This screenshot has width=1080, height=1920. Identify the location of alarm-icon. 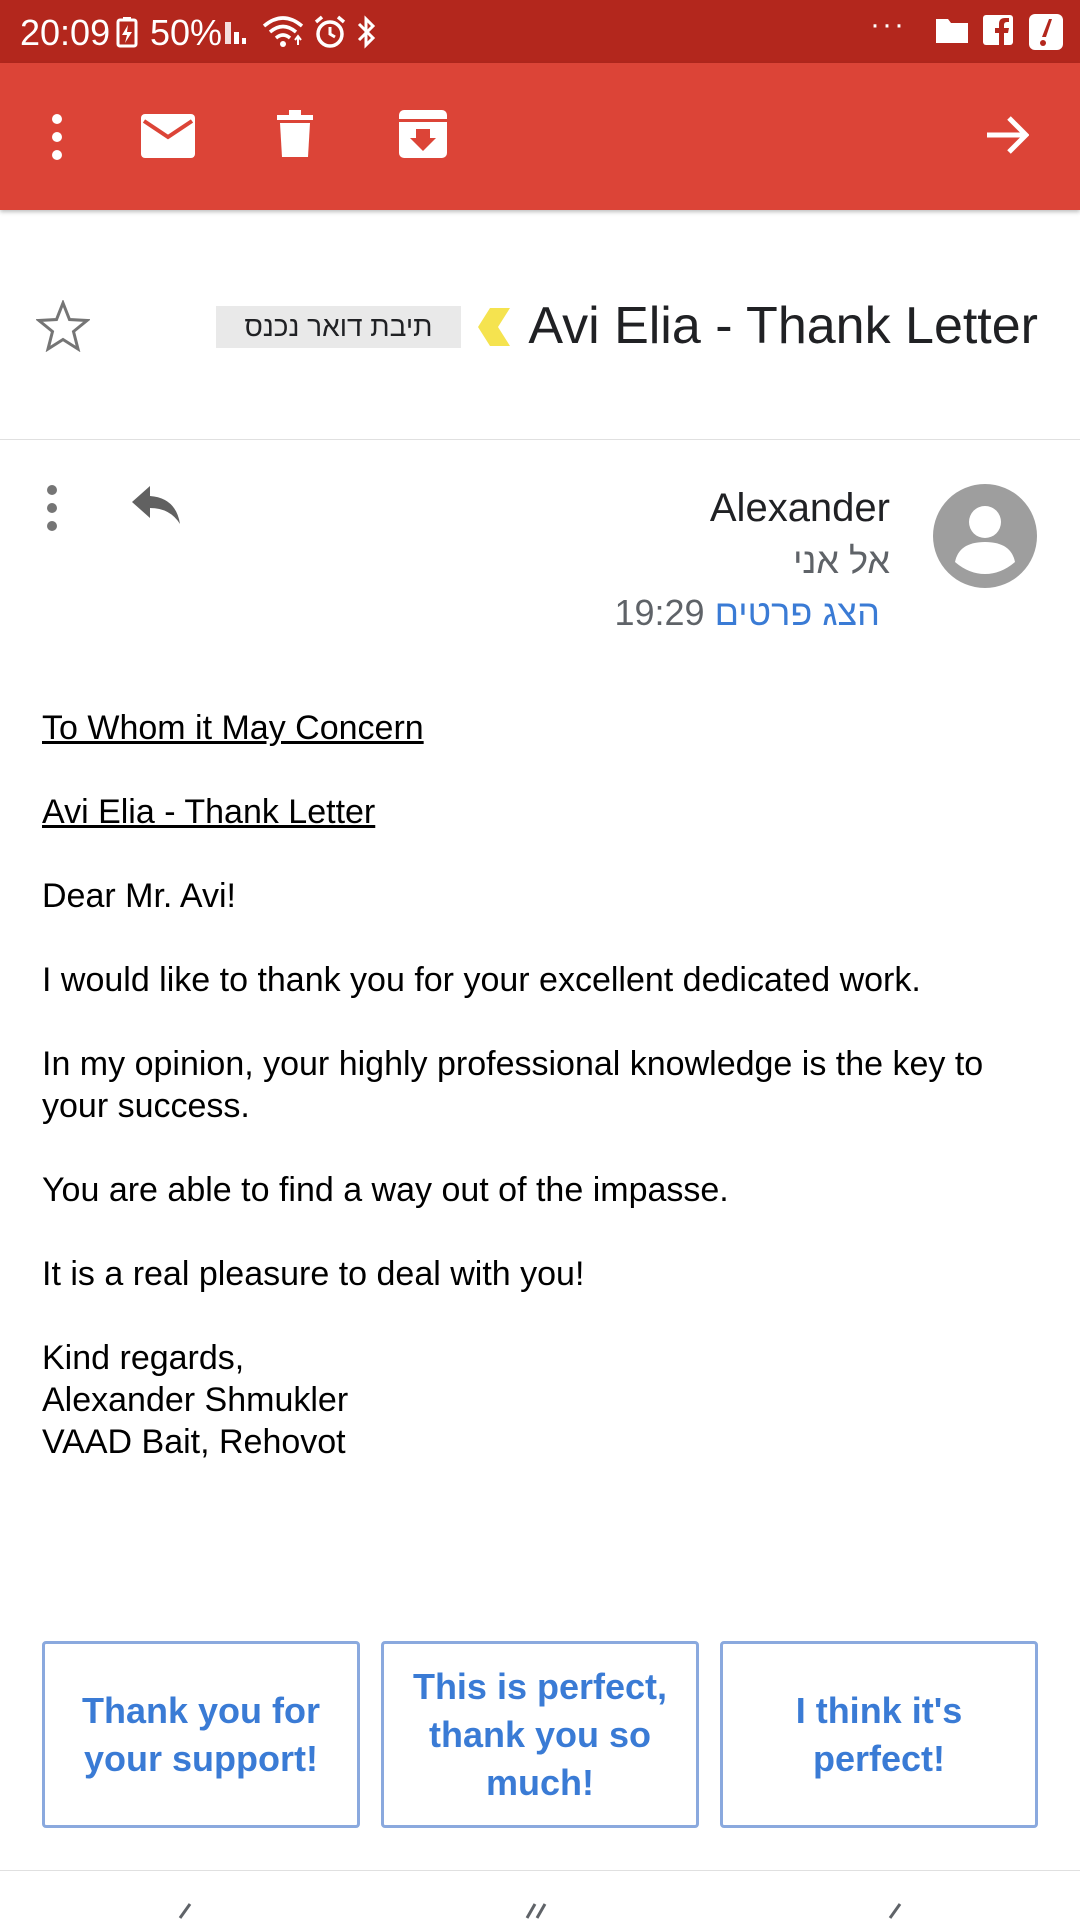
(330, 34).